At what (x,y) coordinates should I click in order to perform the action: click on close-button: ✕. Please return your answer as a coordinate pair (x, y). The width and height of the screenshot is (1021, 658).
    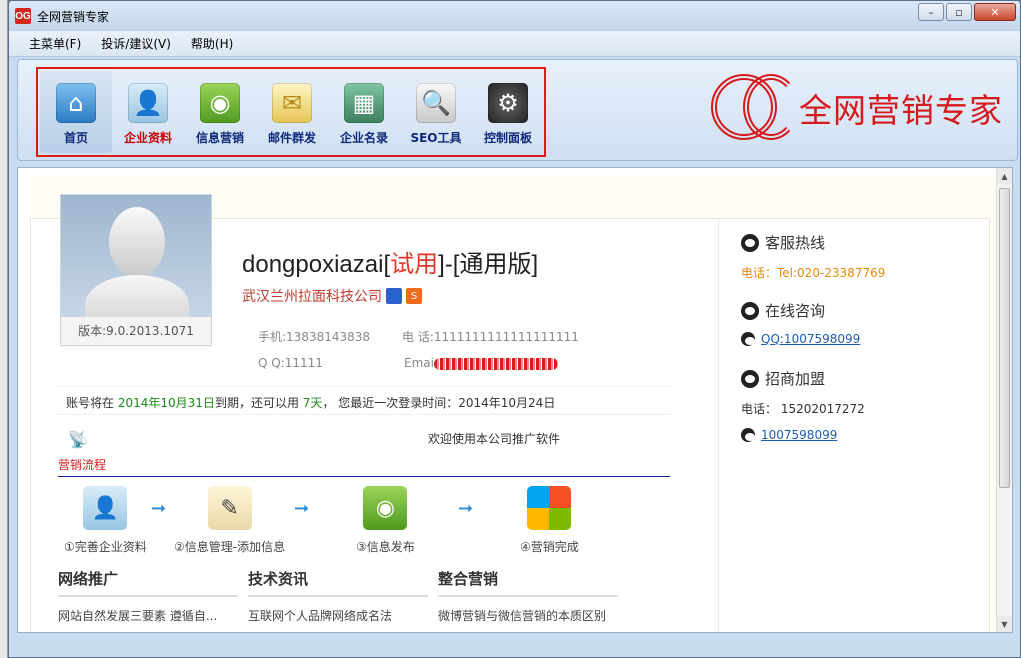
    Looking at the image, I should click on (995, 12).